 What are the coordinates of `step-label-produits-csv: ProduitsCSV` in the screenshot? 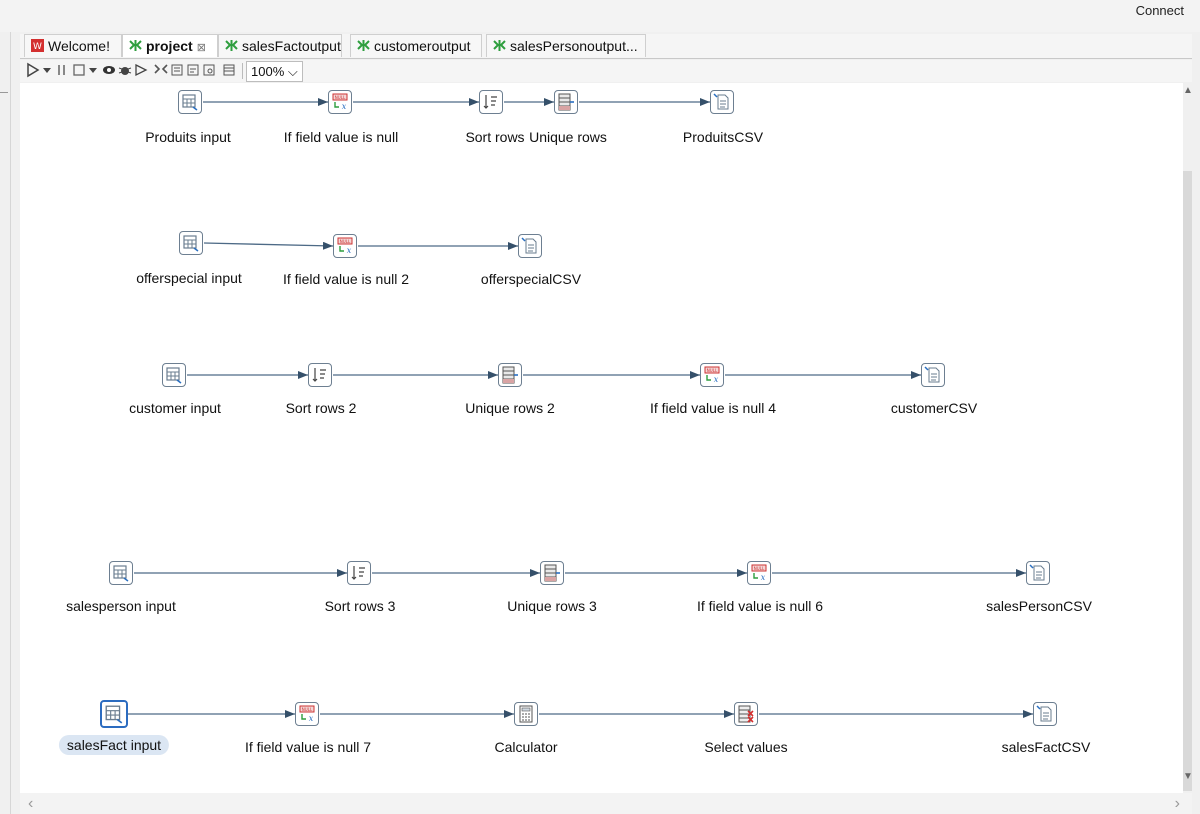 It's located at (723, 137).